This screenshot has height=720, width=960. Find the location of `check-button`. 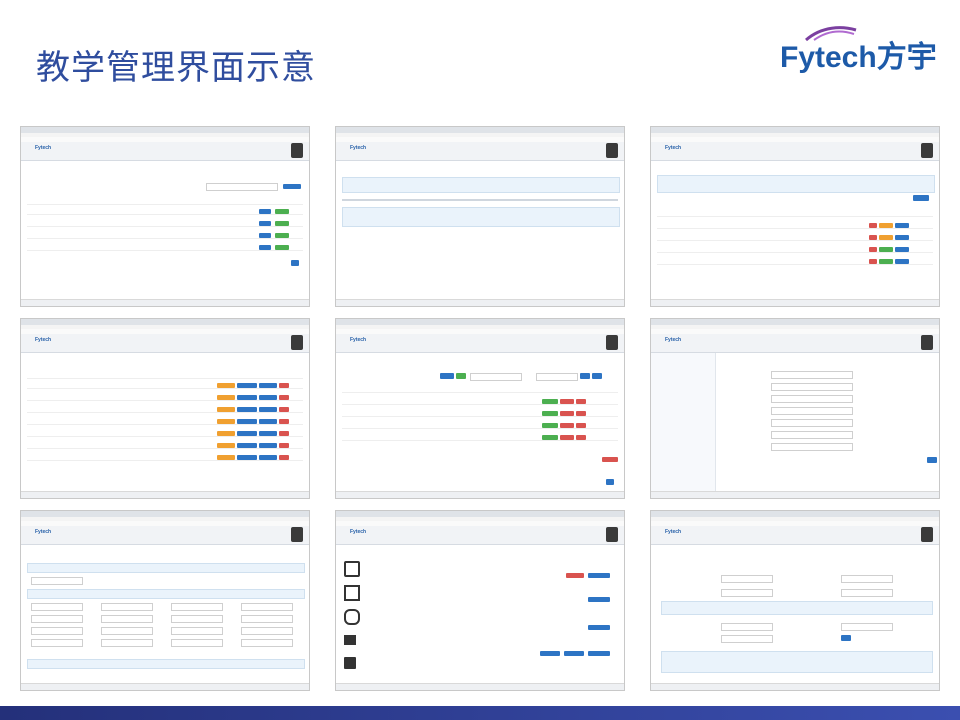

check-button is located at coordinates (599, 627).